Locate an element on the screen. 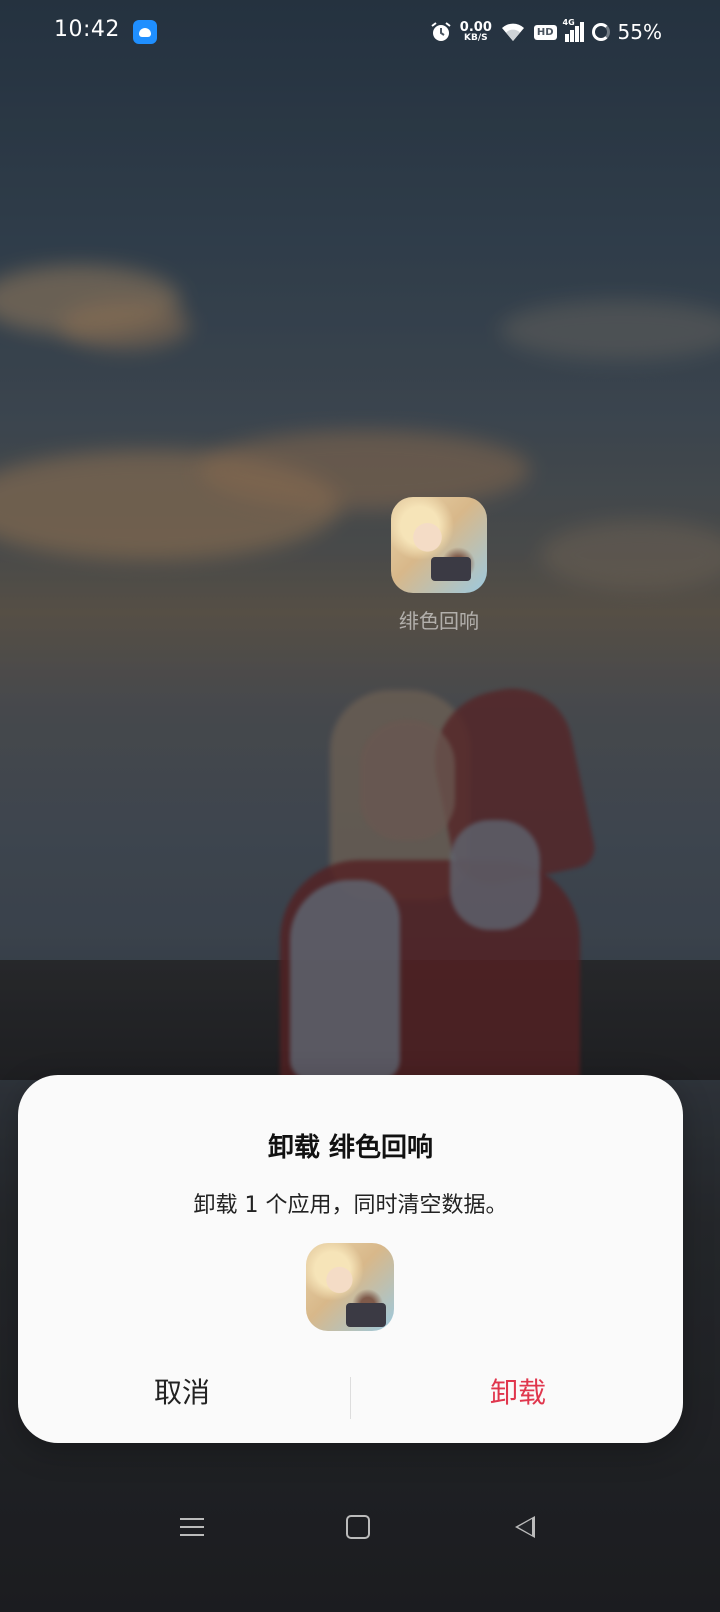 This screenshot has height=1612, width=720. hd-badge: HD is located at coordinates (545, 32).